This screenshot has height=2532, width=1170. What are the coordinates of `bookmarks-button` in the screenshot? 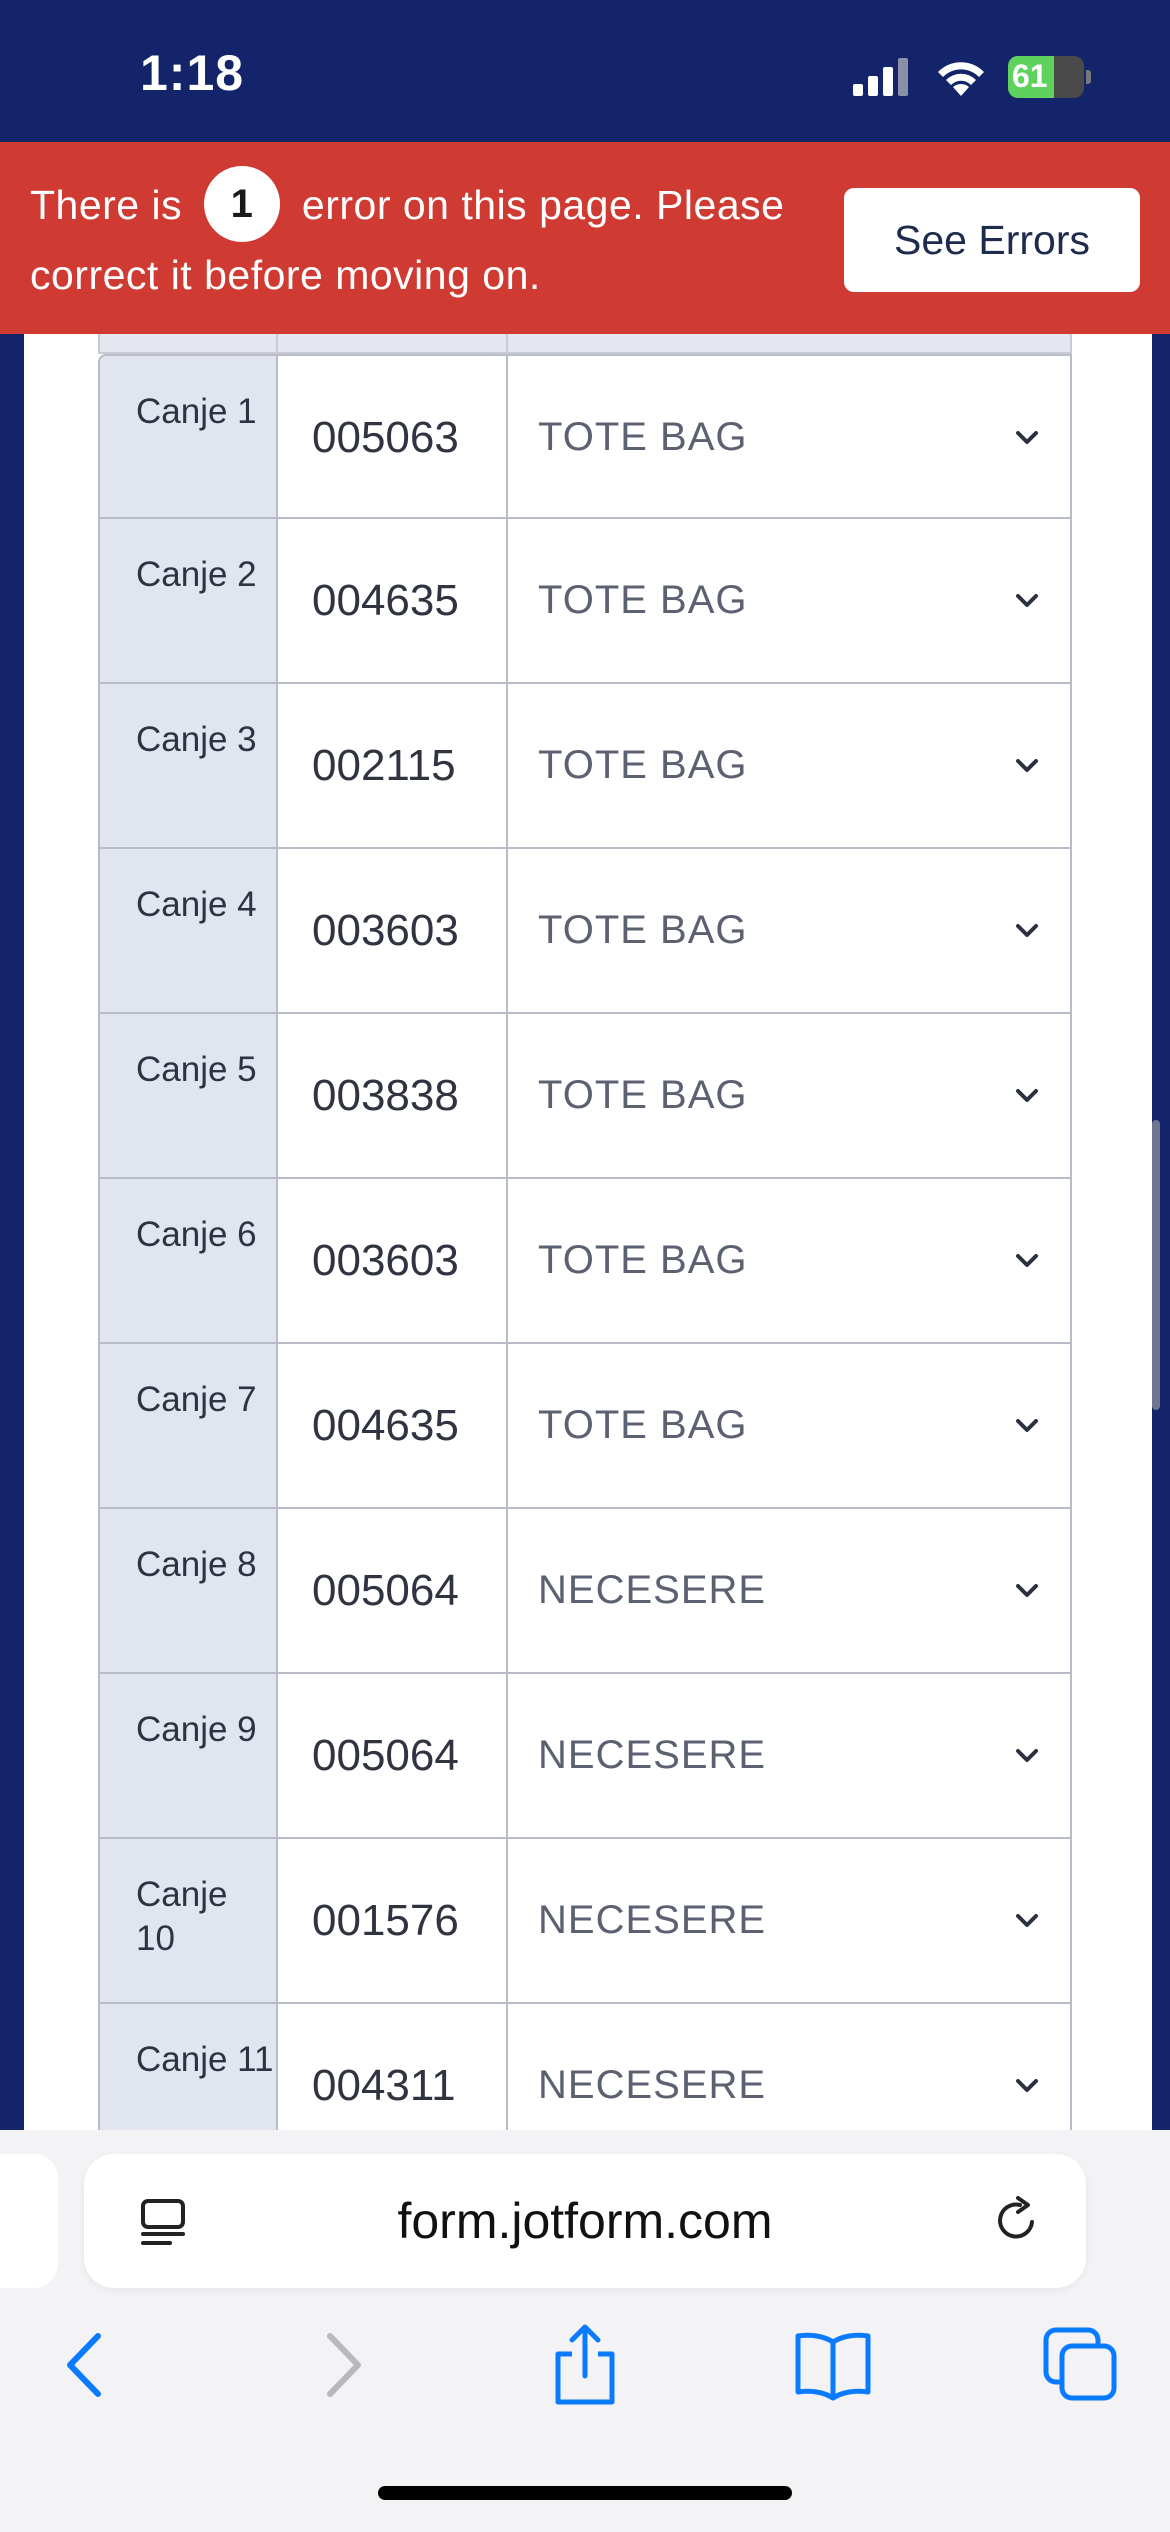 It's located at (833, 2365).